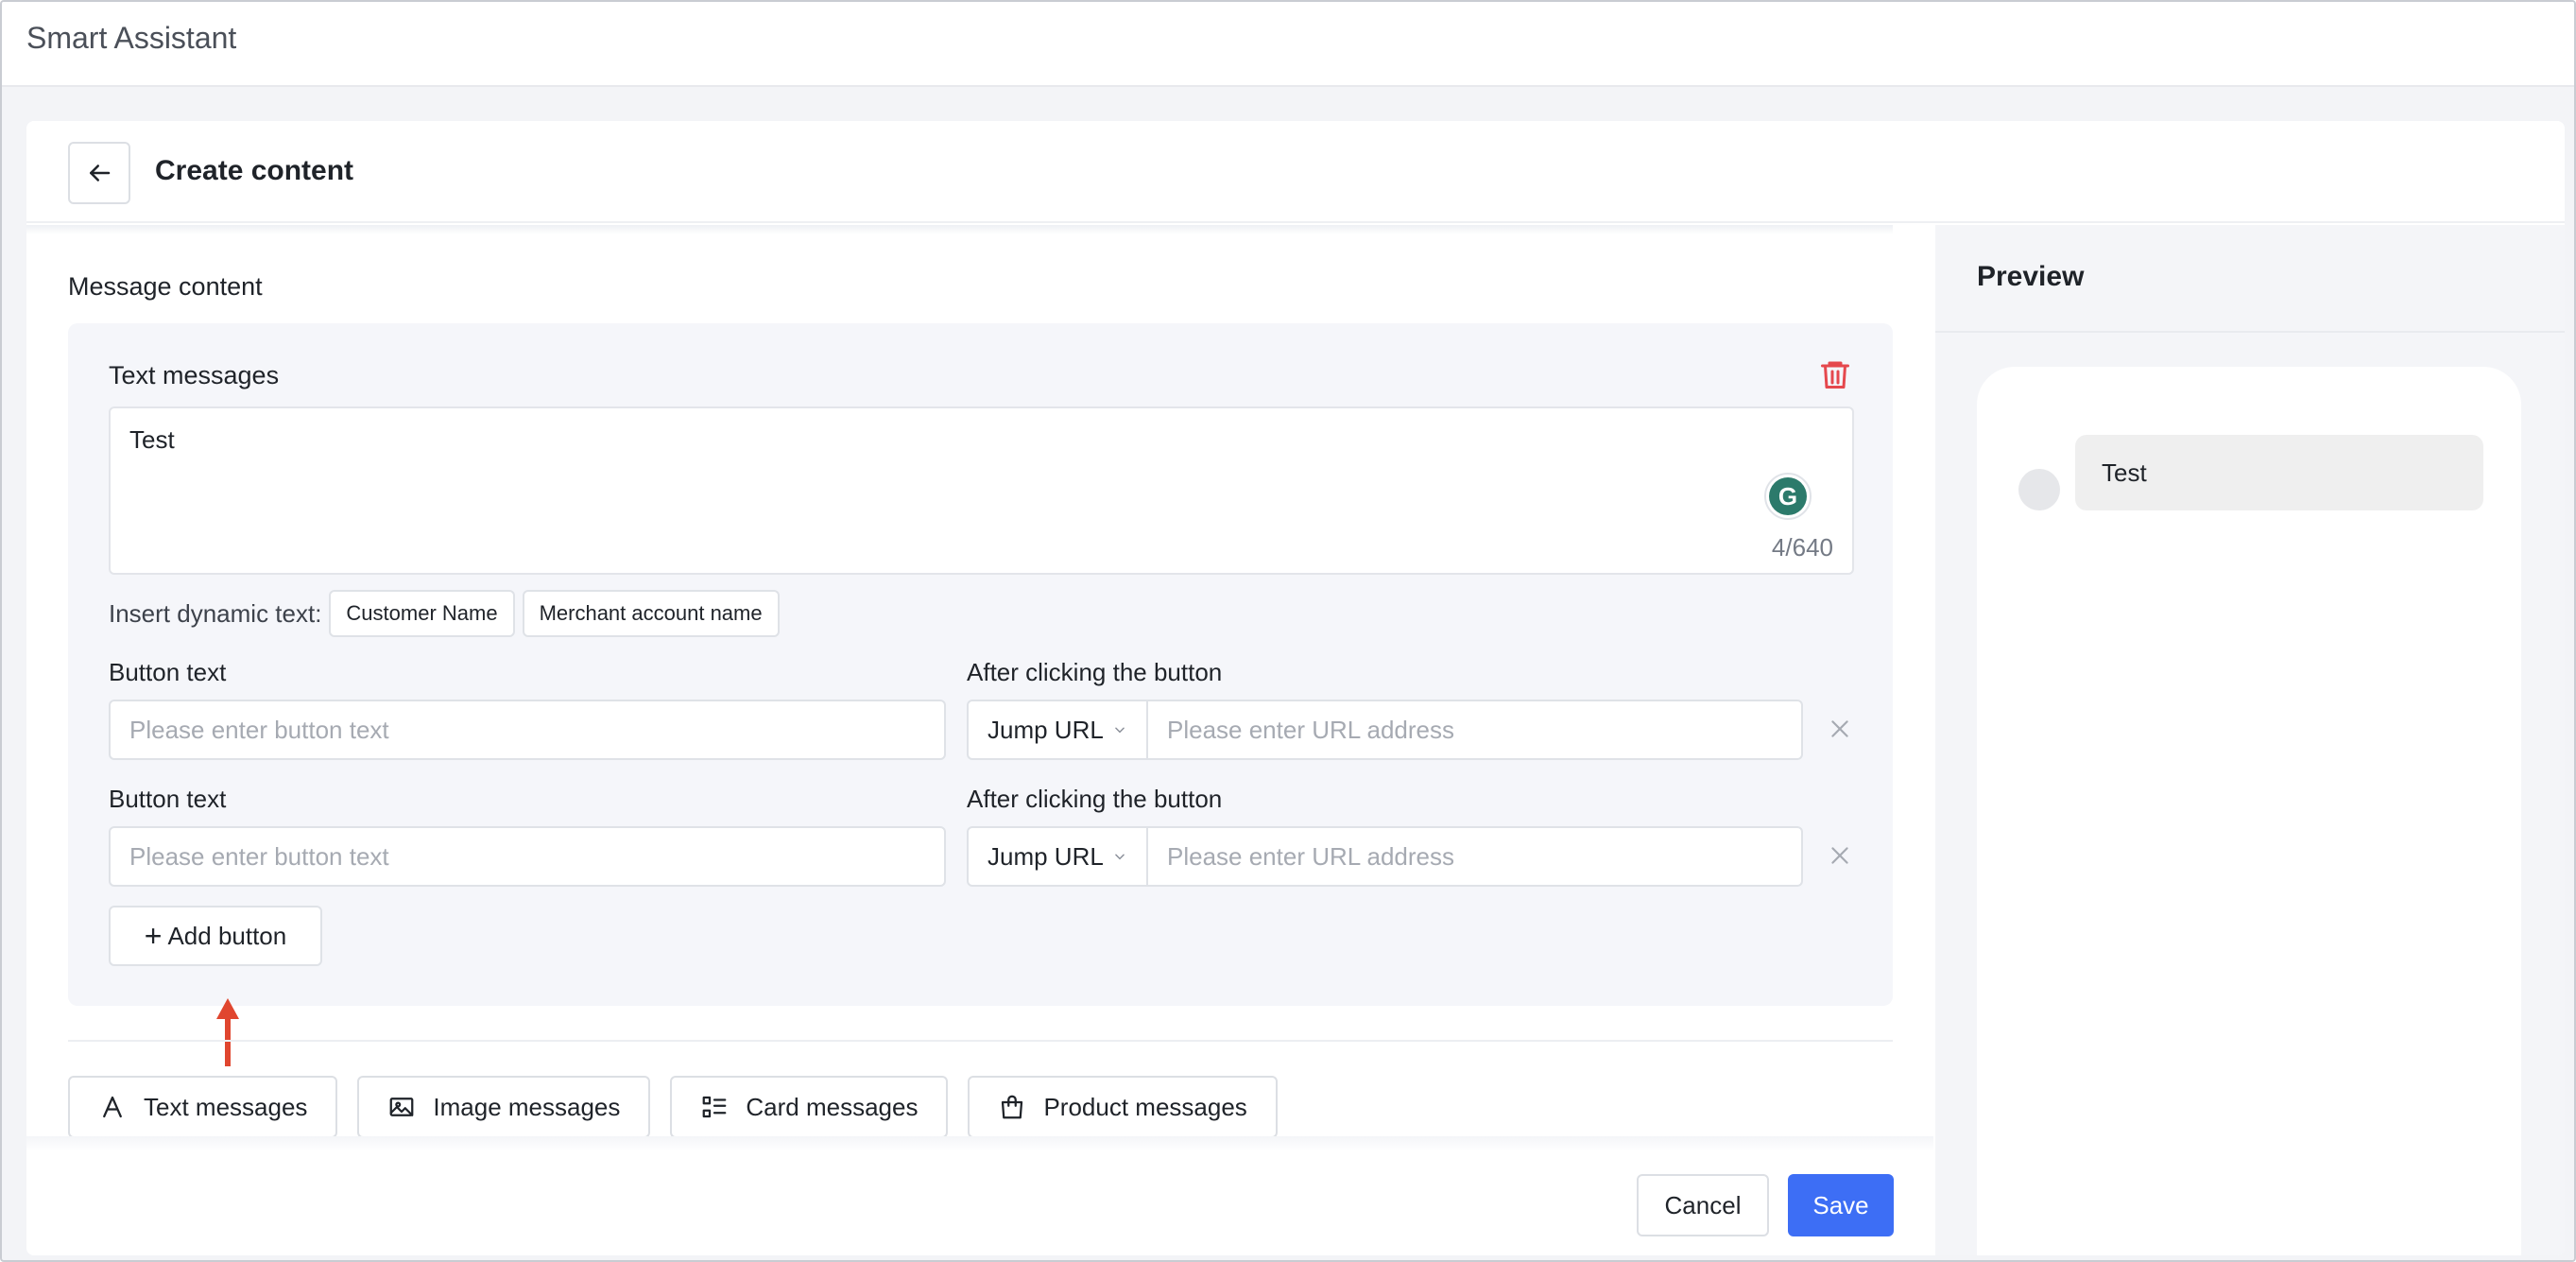  What do you see at coordinates (651, 613) in the screenshot?
I see `chip-merchant-account-name: Merchant account name` at bounding box center [651, 613].